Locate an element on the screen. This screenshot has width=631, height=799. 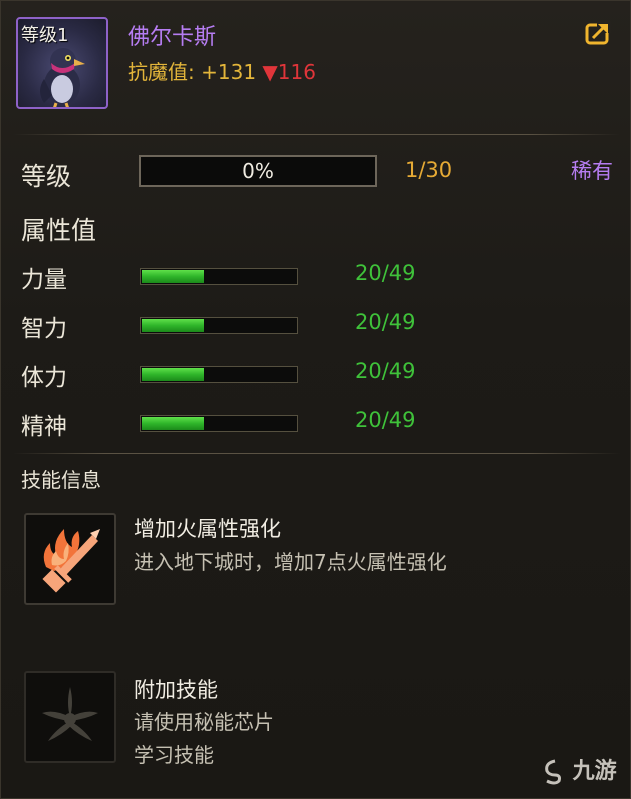
stat-name: 体力 is located at coordinates (44, 378).